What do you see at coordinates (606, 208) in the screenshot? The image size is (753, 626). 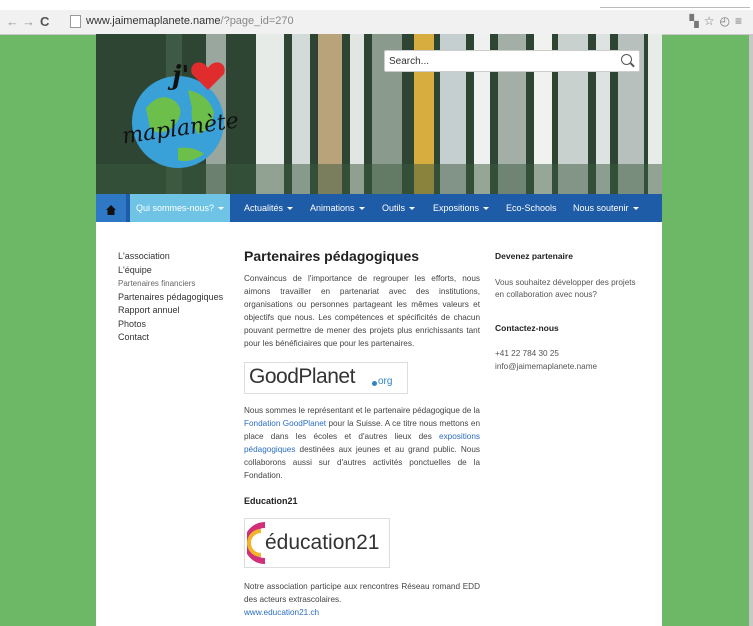 I see `nav-item-nous-soutenir: Nous soutenir` at bounding box center [606, 208].